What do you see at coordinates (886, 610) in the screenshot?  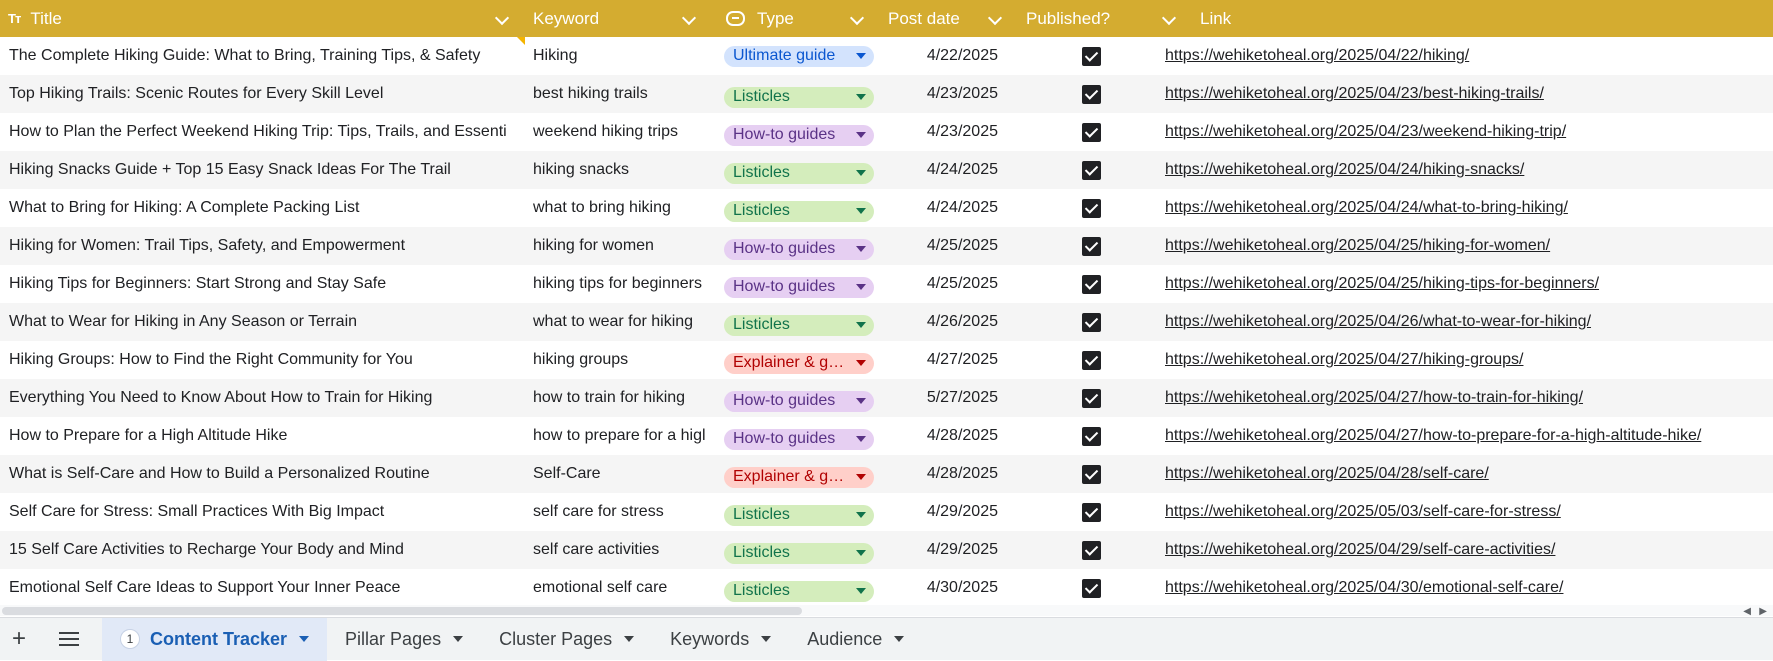 I see `horizontal-scrollbar: ◀ ▶` at bounding box center [886, 610].